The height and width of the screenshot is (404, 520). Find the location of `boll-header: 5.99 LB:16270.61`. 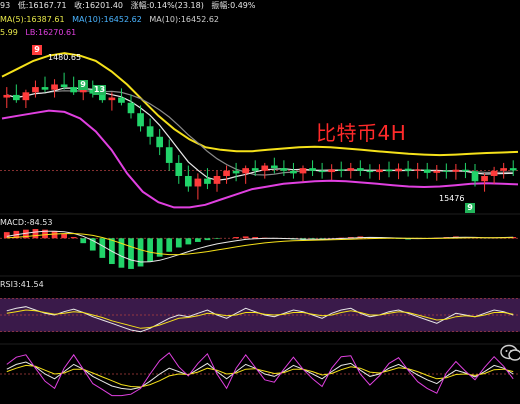

boll-header: 5.99 LB:16270.61 is located at coordinates (40, 33).